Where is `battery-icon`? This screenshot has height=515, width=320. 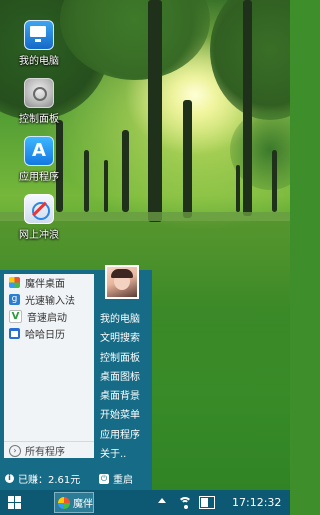
battery-icon is located at coordinates (207, 502).